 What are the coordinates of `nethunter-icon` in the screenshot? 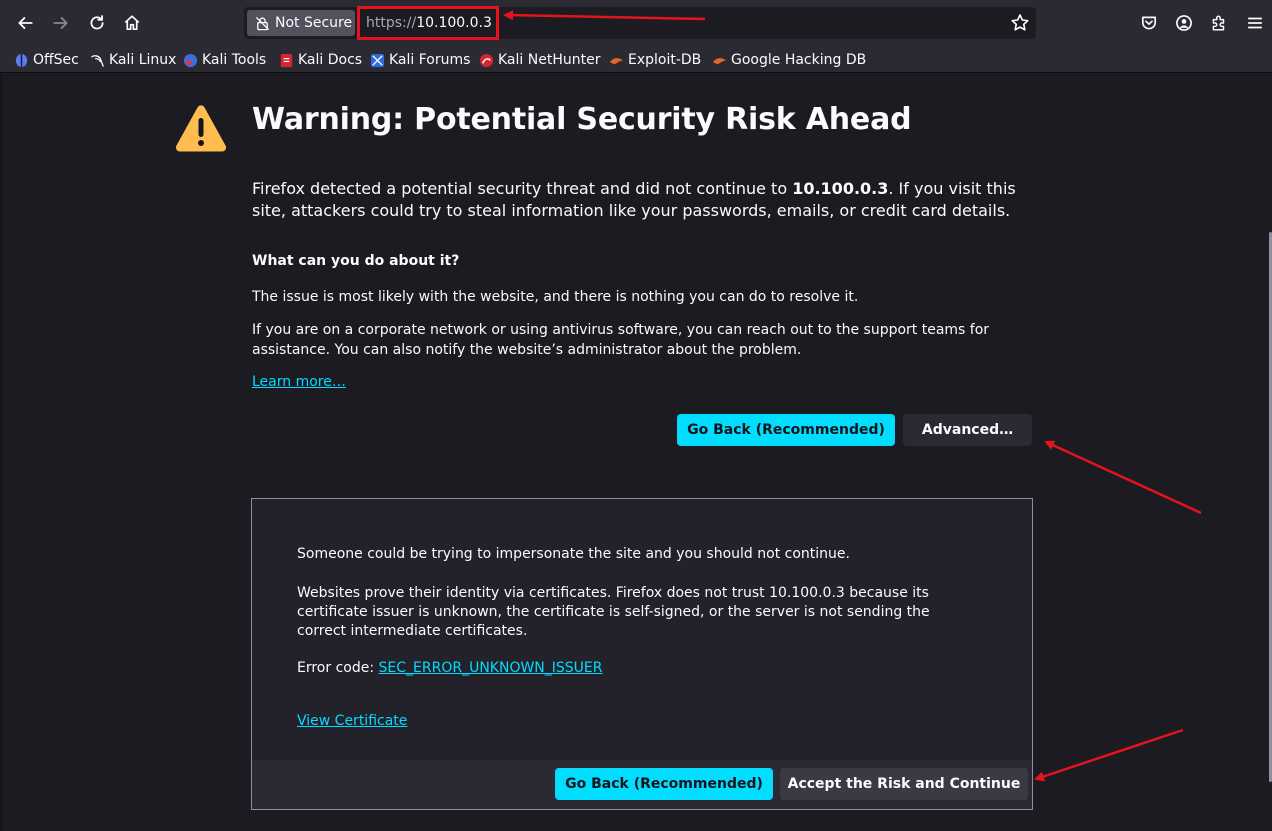 It's located at (486, 60).